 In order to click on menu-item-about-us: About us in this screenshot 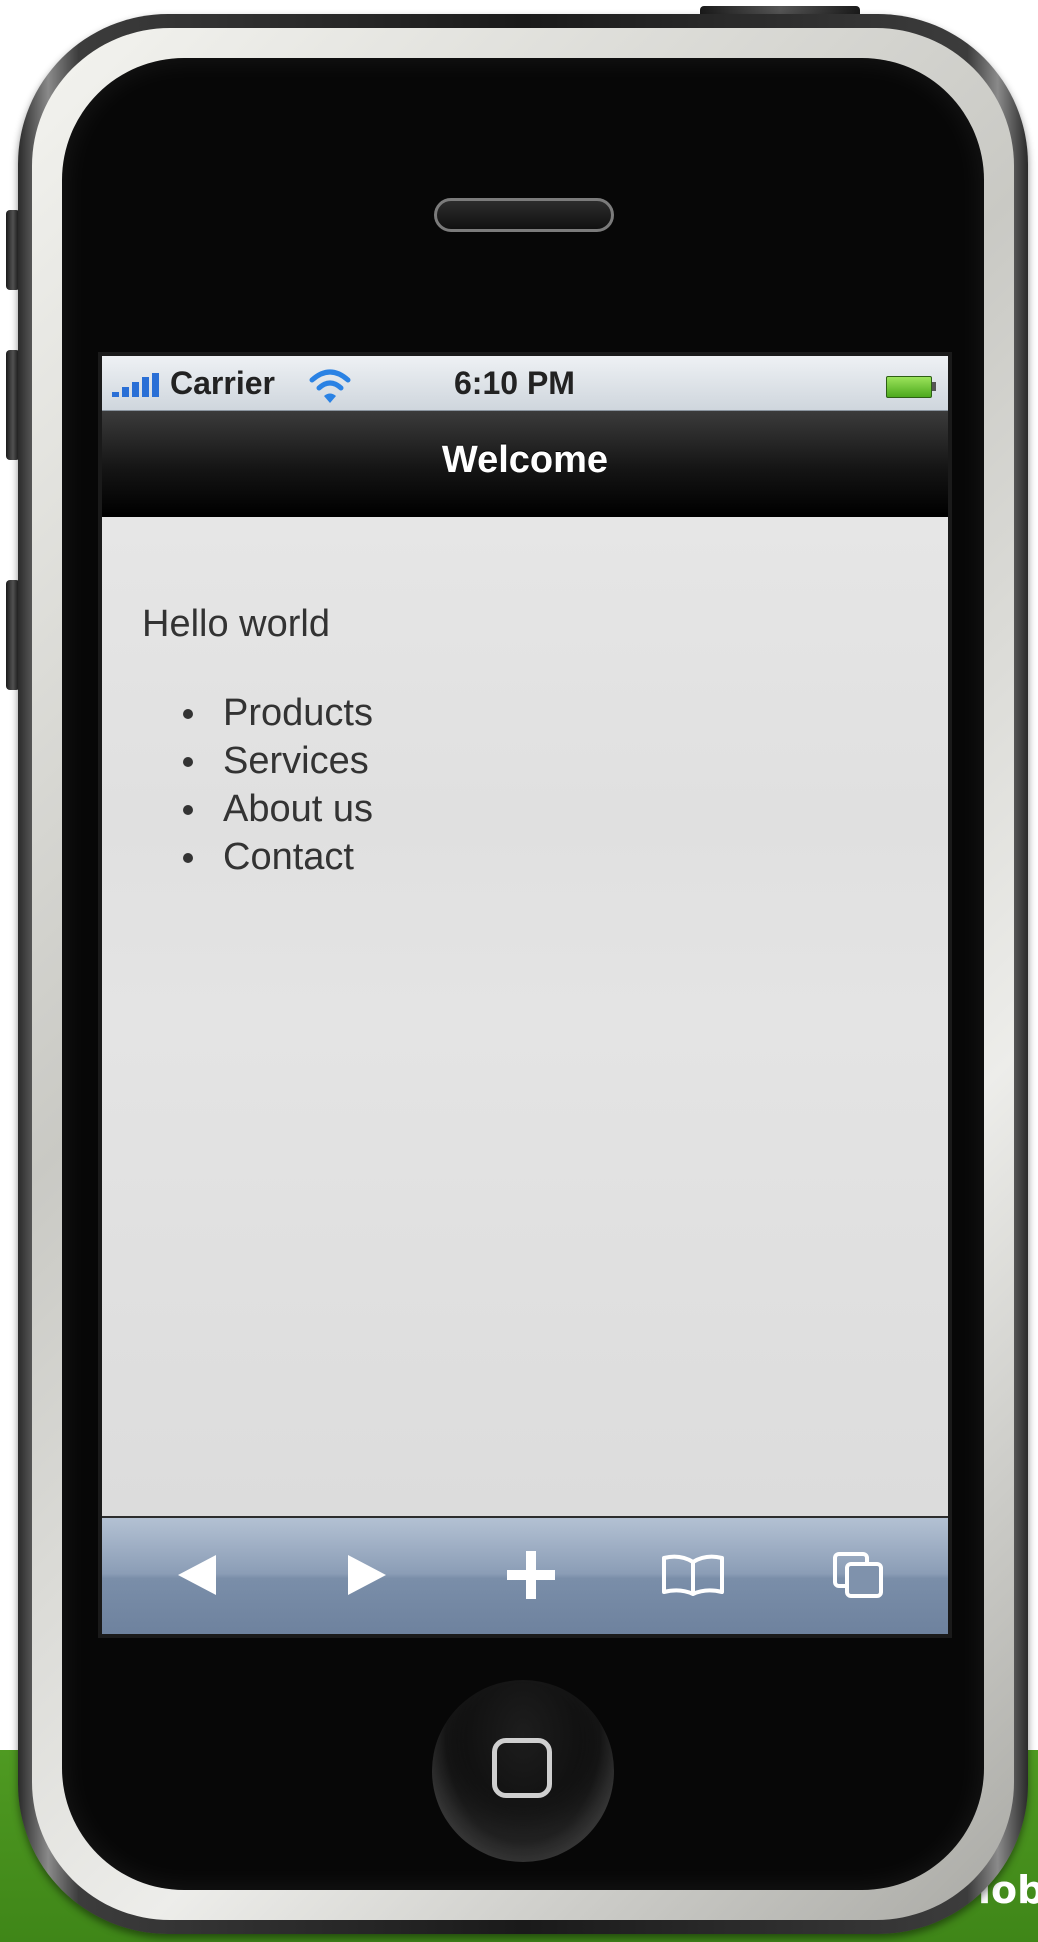, I will do `click(275, 809)`.